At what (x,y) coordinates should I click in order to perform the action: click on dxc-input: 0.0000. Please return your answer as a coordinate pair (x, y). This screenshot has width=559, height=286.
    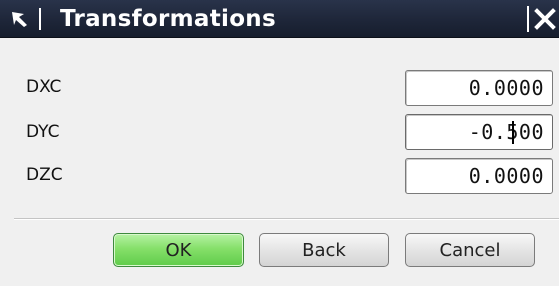
    Looking at the image, I should click on (479, 88).